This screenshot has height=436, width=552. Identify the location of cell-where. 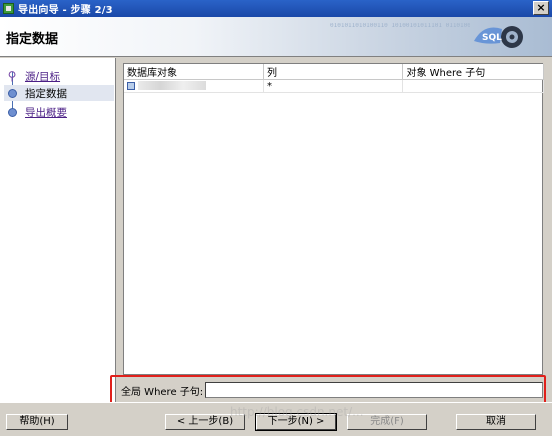
(473, 86).